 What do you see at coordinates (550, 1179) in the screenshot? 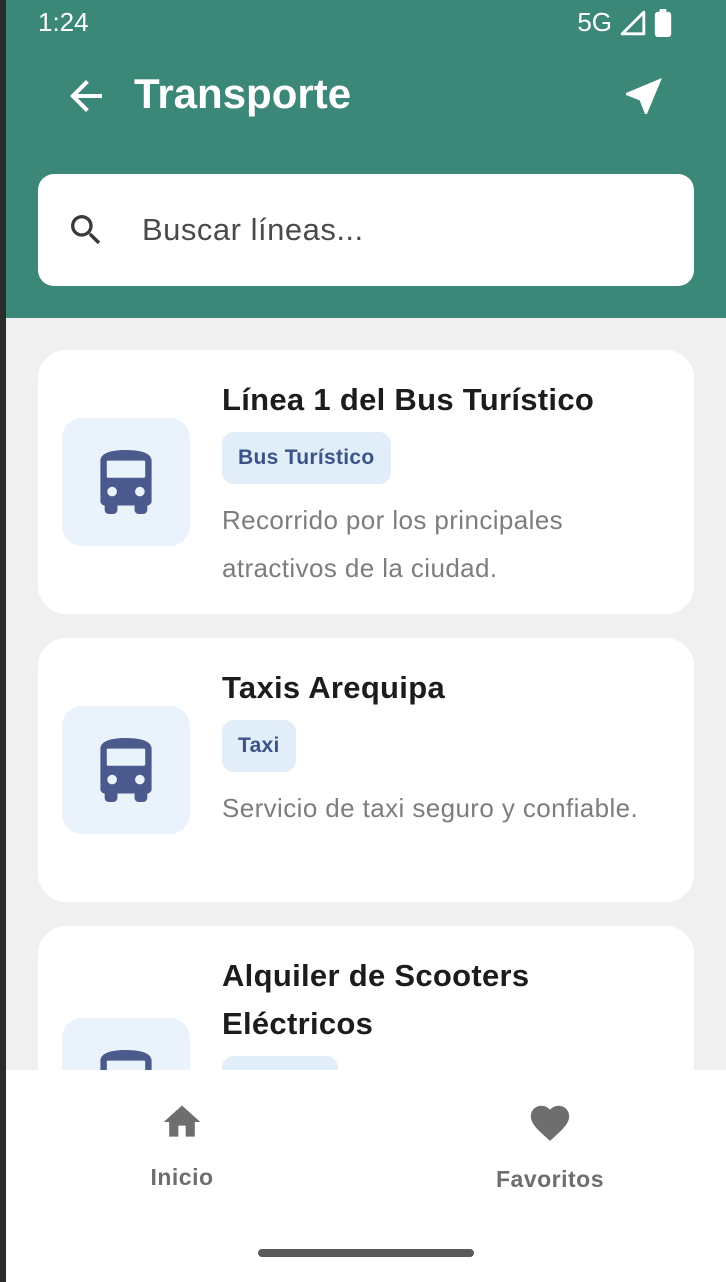
I see `nav-label: Favoritos` at bounding box center [550, 1179].